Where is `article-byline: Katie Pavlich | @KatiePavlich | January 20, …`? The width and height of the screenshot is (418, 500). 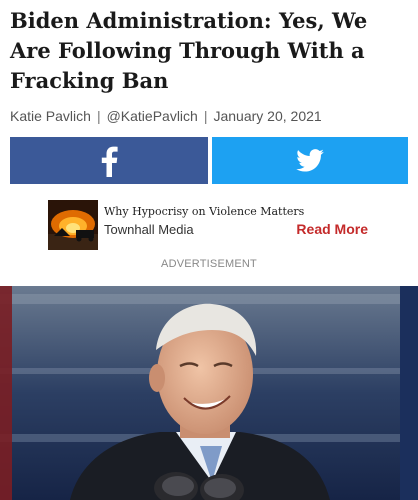 article-byline: Katie Pavlich | @KatiePavlich | January 20, … is located at coordinates (166, 116).